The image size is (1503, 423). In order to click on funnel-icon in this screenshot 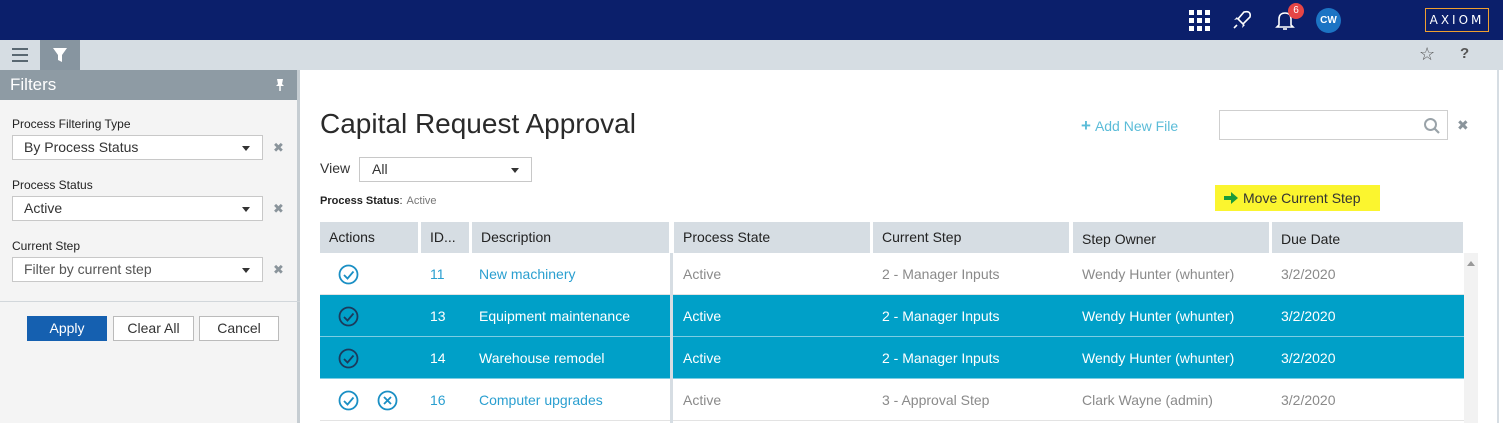, I will do `click(60, 55)`.